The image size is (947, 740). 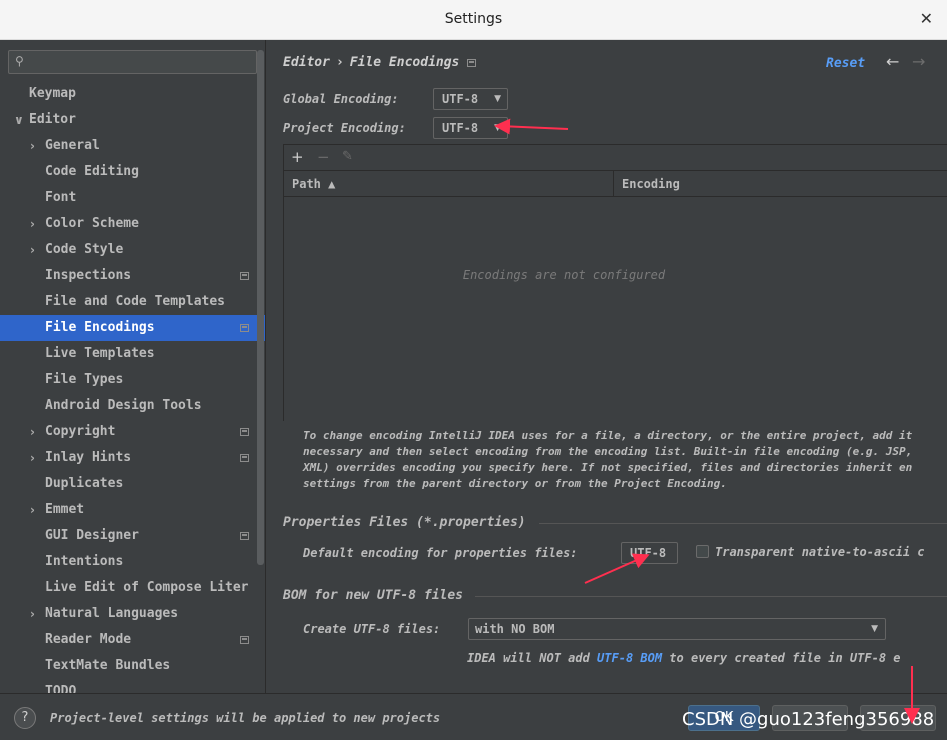 I want to click on project-encoding-value: UTF-8, so click(x=460, y=128).